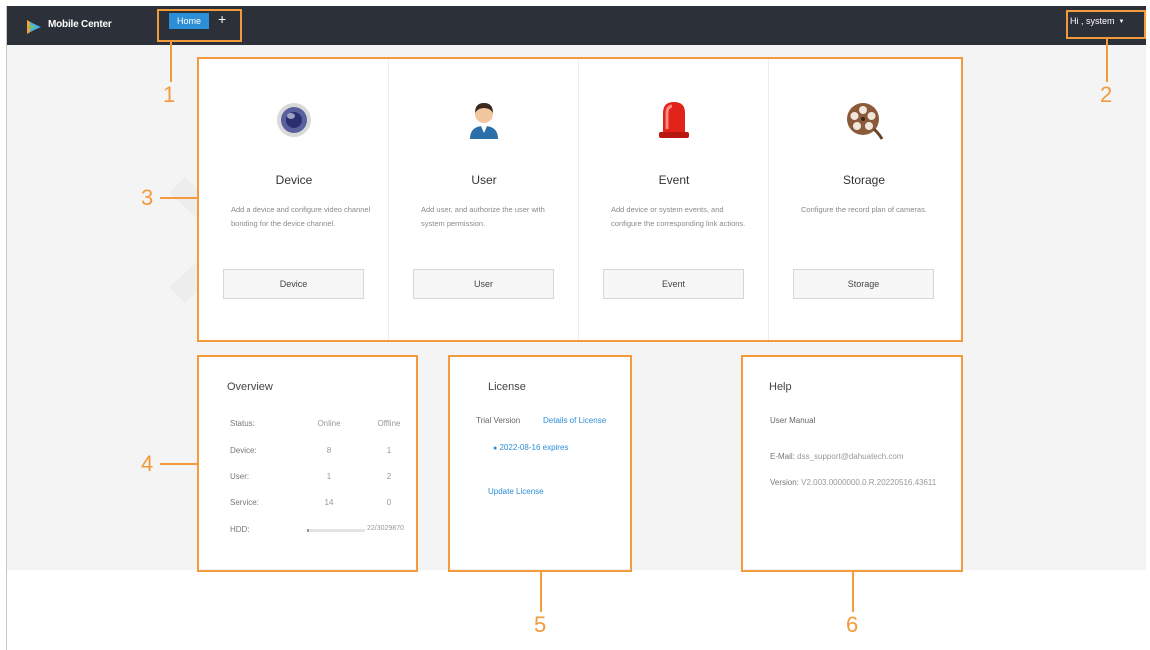 This screenshot has width=1150, height=650. I want to click on app-title: Mobile Center, so click(80, 24).